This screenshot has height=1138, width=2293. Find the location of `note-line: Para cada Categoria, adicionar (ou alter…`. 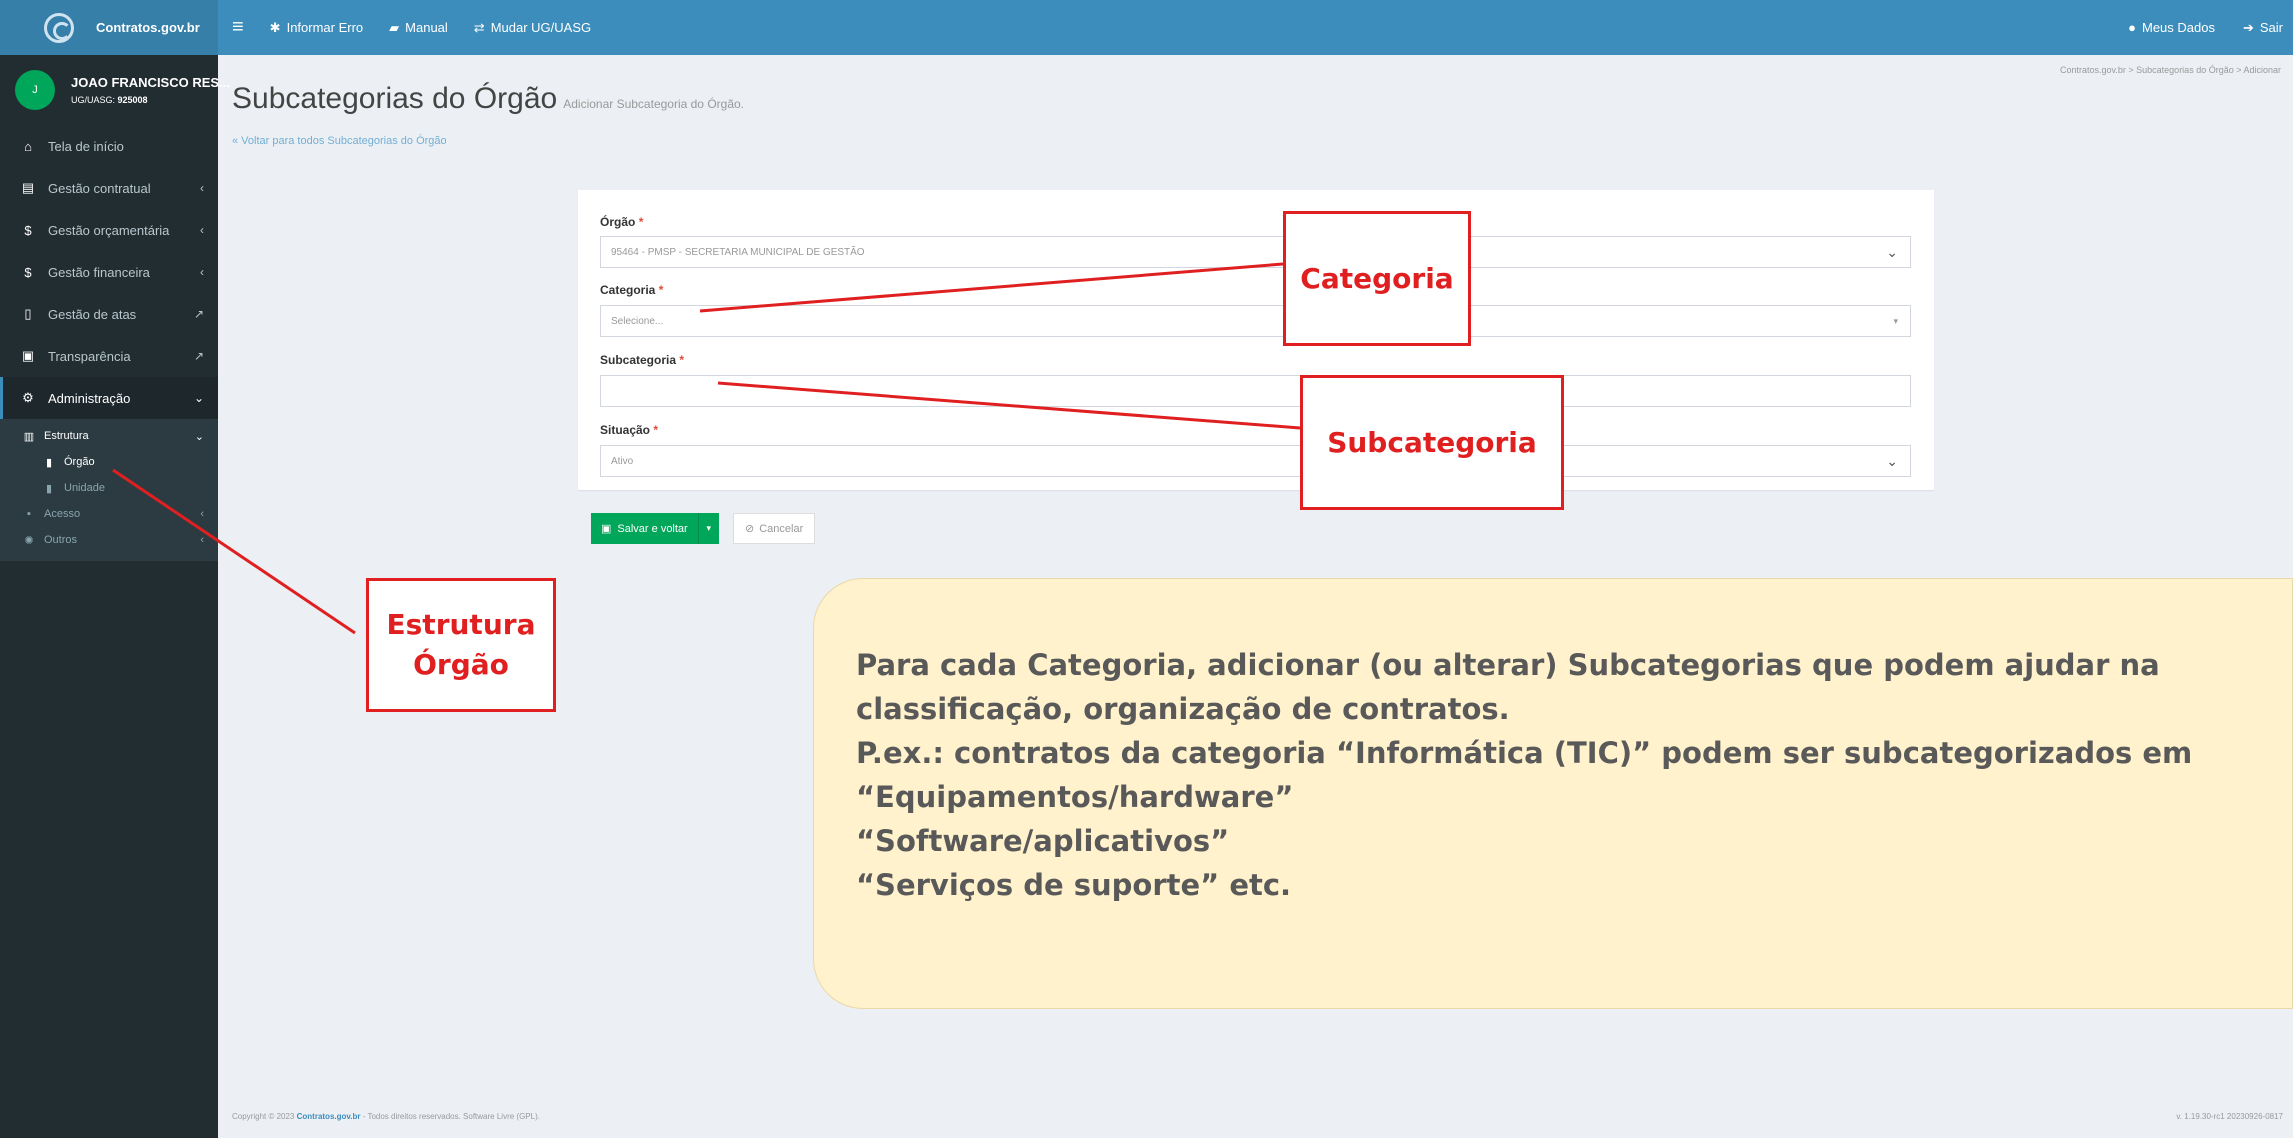

note-line: Para cada Categoria, adicionar (ou alter… is located at coordinates (1508, 665).